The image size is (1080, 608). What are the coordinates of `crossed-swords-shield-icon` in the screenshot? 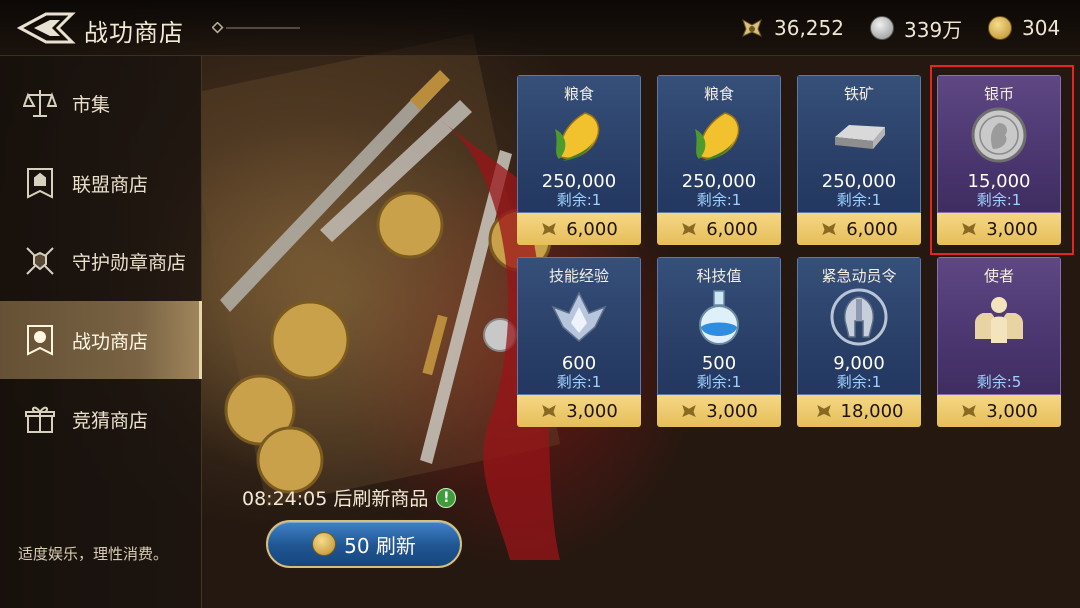 It's located at (40, 261).